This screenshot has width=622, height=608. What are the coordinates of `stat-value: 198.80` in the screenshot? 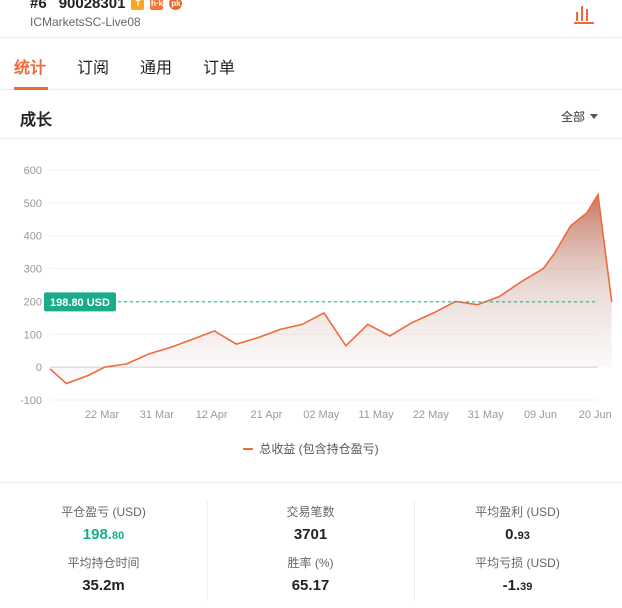 It's located at (103, 534).